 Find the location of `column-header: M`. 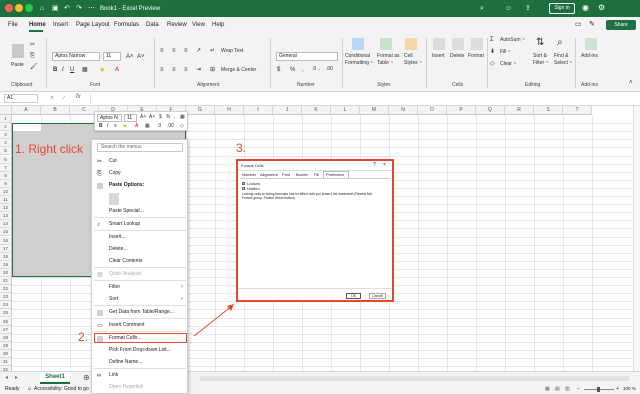

column-header: M is located at coordinates (374, 110).